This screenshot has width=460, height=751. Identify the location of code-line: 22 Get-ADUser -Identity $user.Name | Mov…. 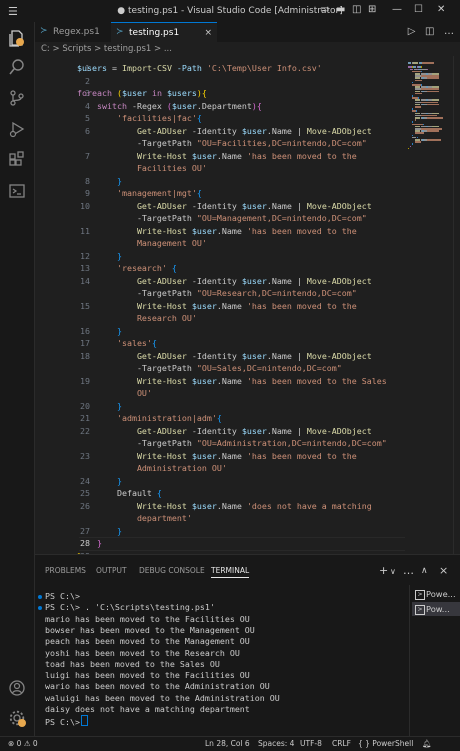
(220, 431).